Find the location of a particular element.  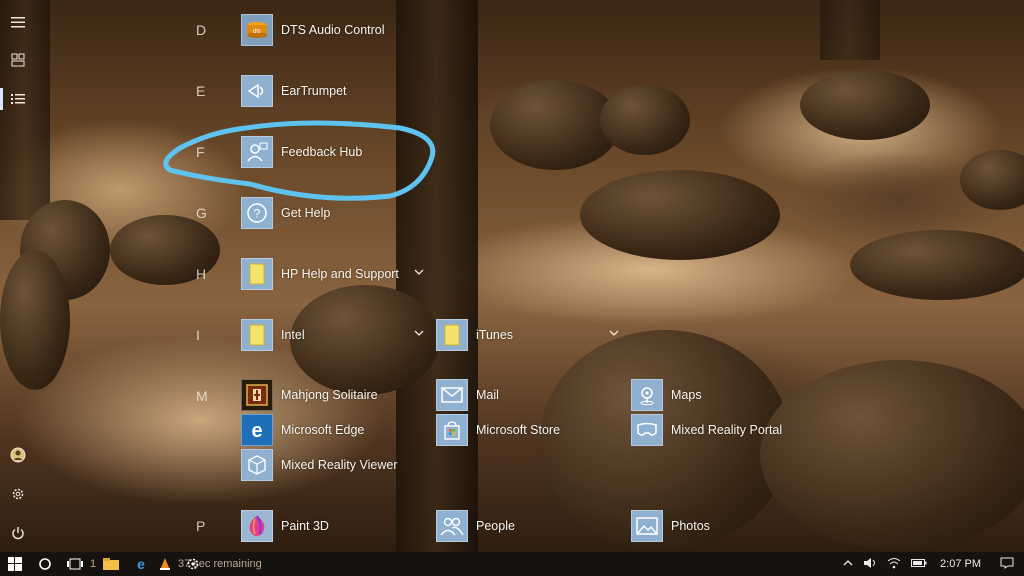

app-label: Photos is located at coordinates (690, 526).